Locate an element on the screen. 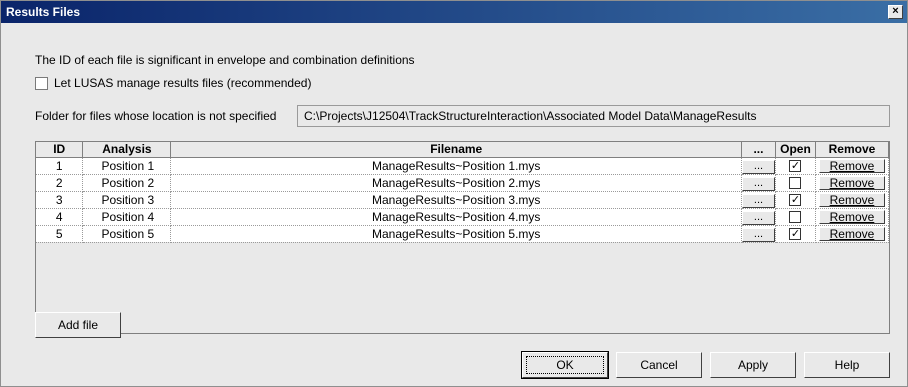 Image resolution: width=908 pixels, height=387 pixels. column-header-remove: Remove is located at coordinates (852, 150).